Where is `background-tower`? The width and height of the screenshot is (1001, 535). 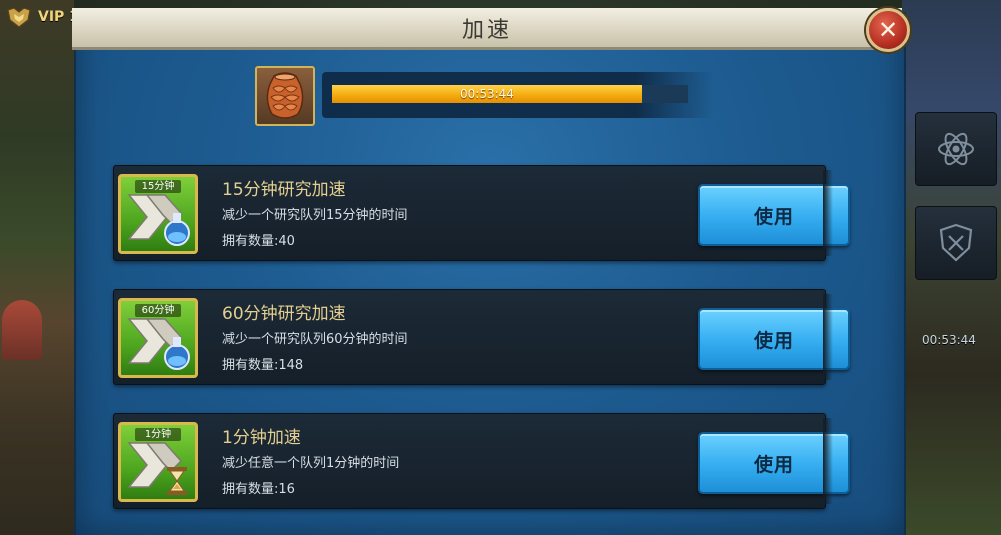
background-tower is located at coordinates (22, 330).